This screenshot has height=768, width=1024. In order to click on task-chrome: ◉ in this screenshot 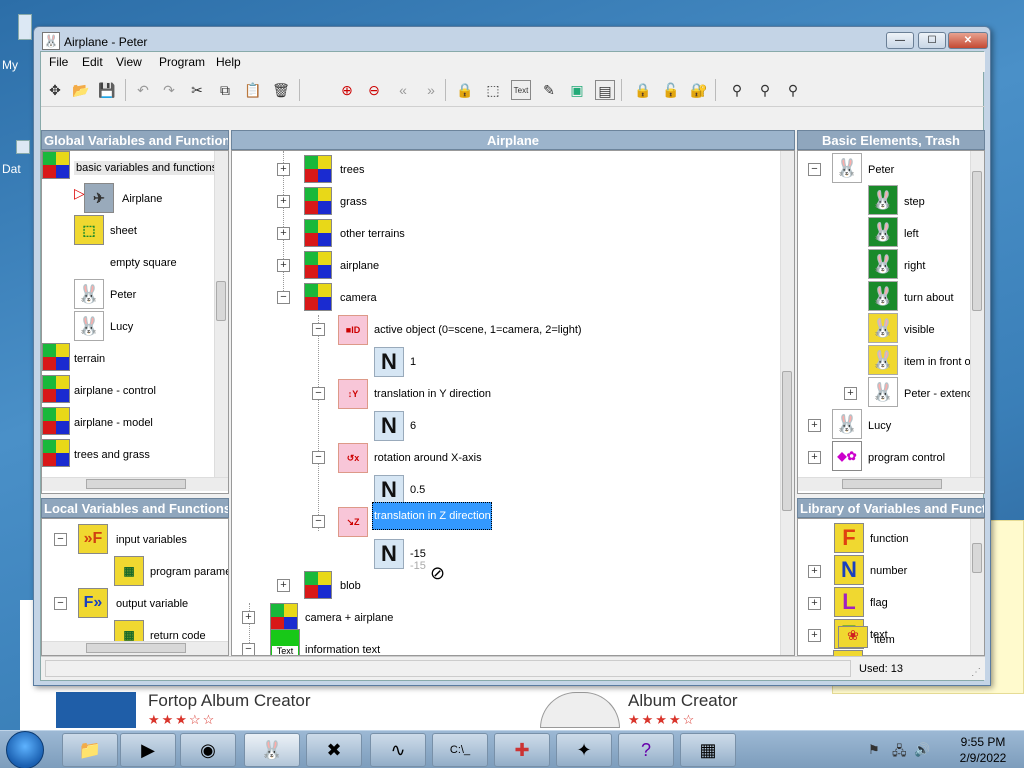, I will do `click(208, 750)`.